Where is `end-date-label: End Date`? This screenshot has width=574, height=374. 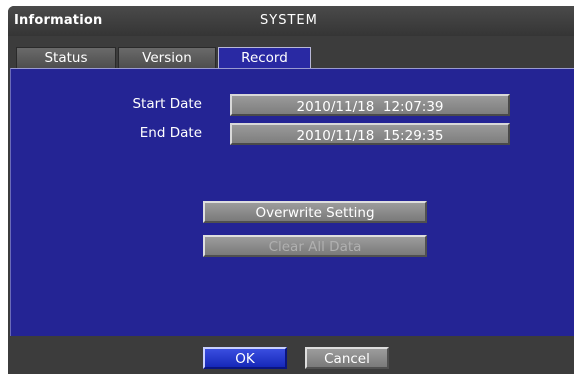
end-date-label: End Date is located at coordinates (170, 133).